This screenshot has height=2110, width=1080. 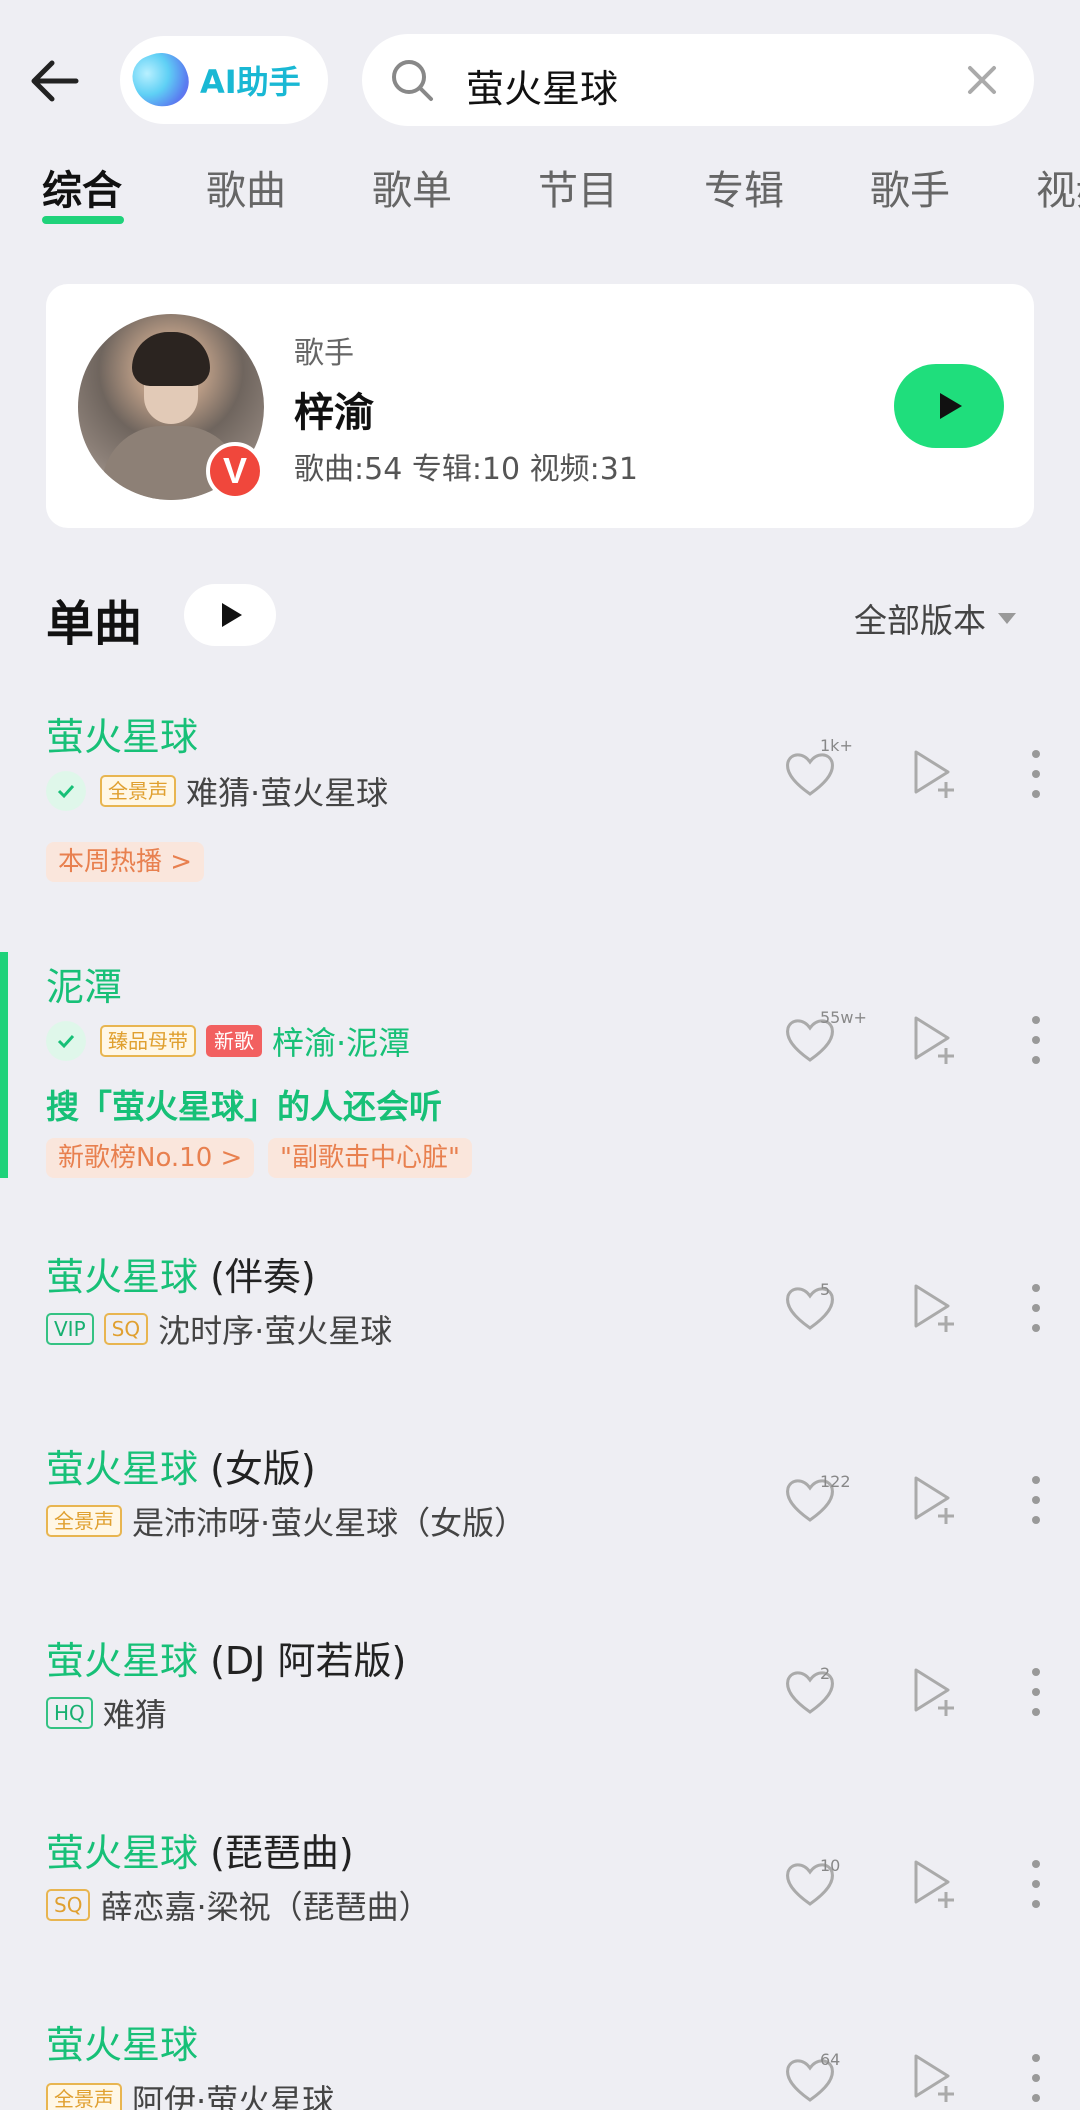 I want to click on tab-videos: 视频, so click(x=1058, y=187).